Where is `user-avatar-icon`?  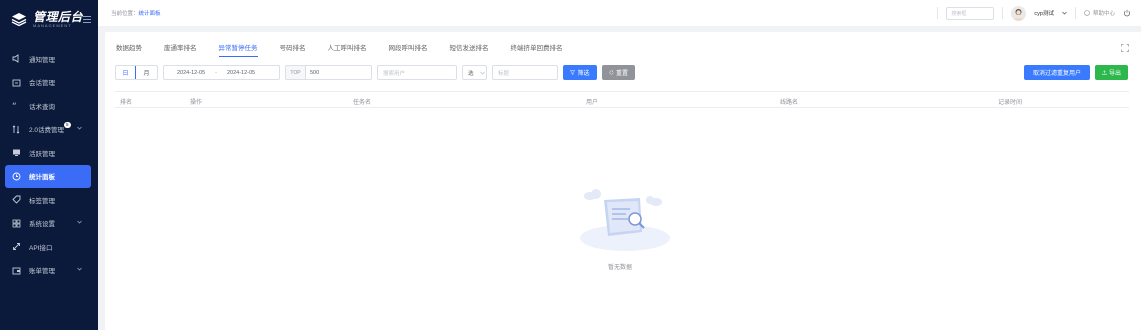
user-avatar-icon is located at coordinates (1019, 14).